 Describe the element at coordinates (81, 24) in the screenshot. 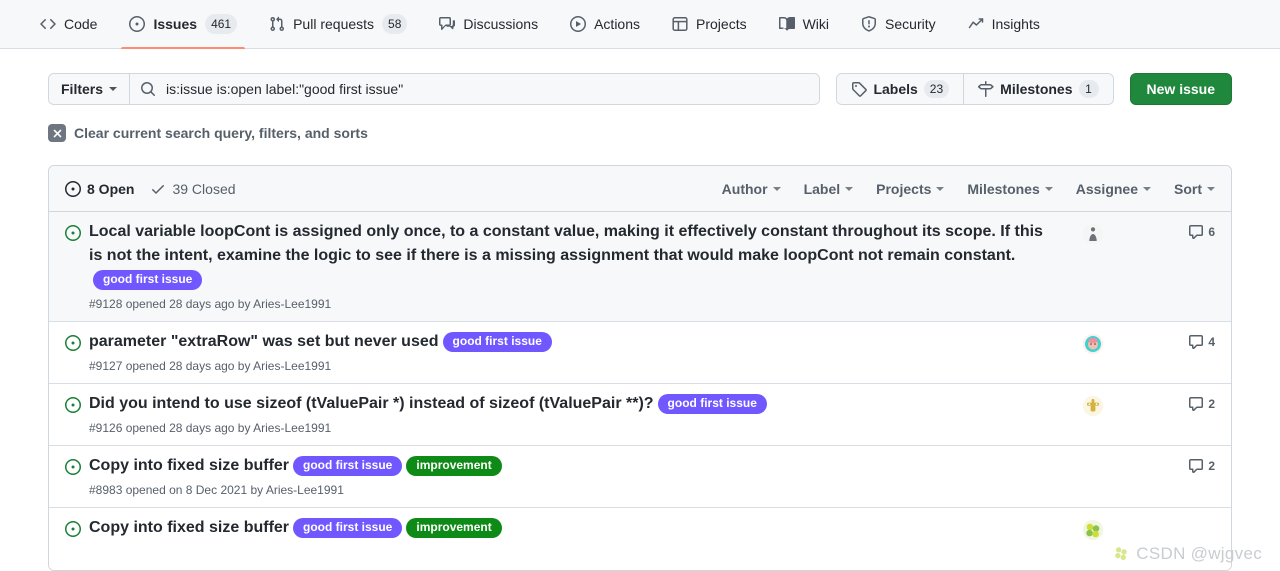

I see `nav-tab-label: Code` at that location.